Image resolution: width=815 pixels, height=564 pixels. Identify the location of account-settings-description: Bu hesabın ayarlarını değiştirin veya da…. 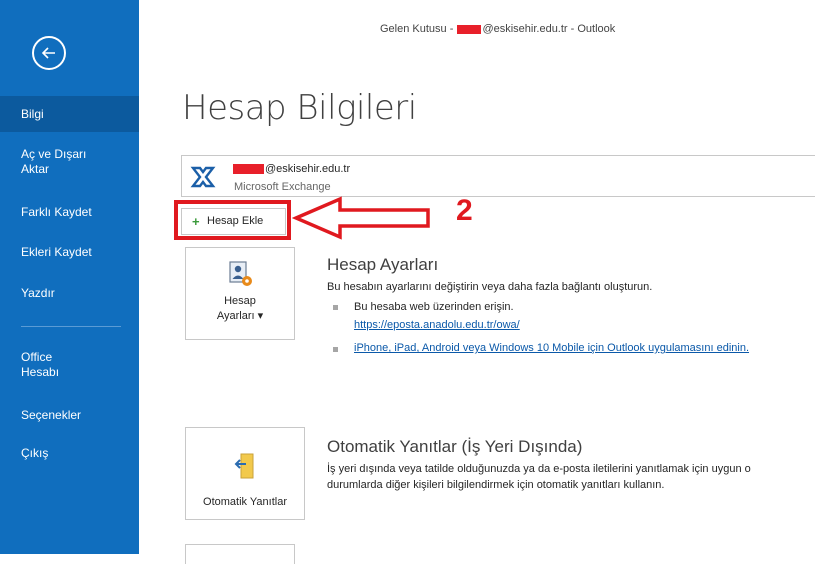
(490, 287).